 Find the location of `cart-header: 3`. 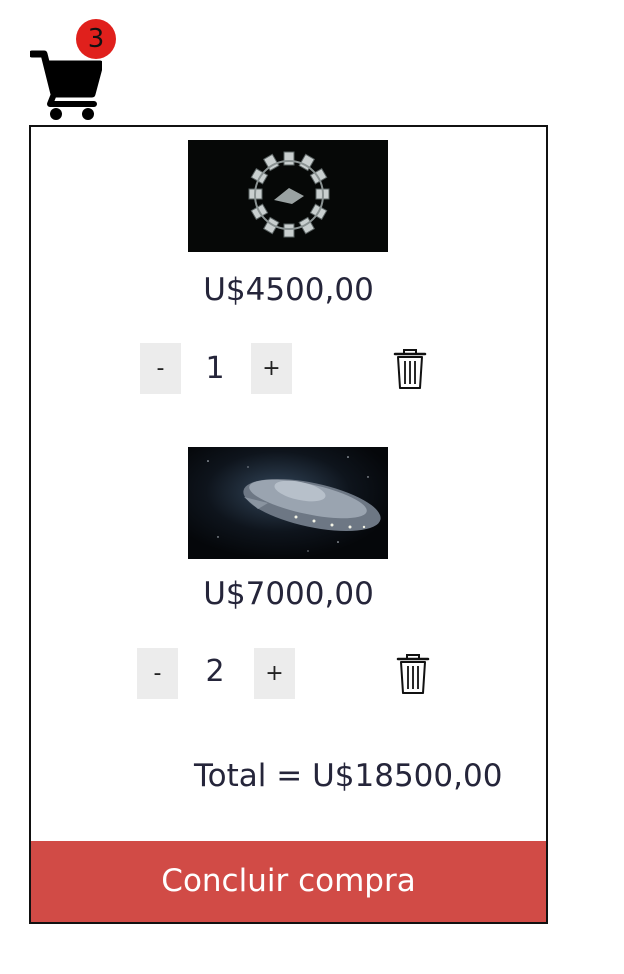

cart-header: 3 is located at coordinates (74, 68).